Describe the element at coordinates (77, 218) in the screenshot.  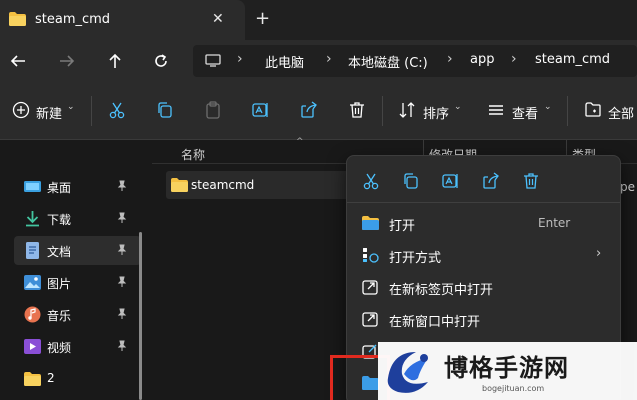
I see `sidebar-item-downloads: 下载` at that location.